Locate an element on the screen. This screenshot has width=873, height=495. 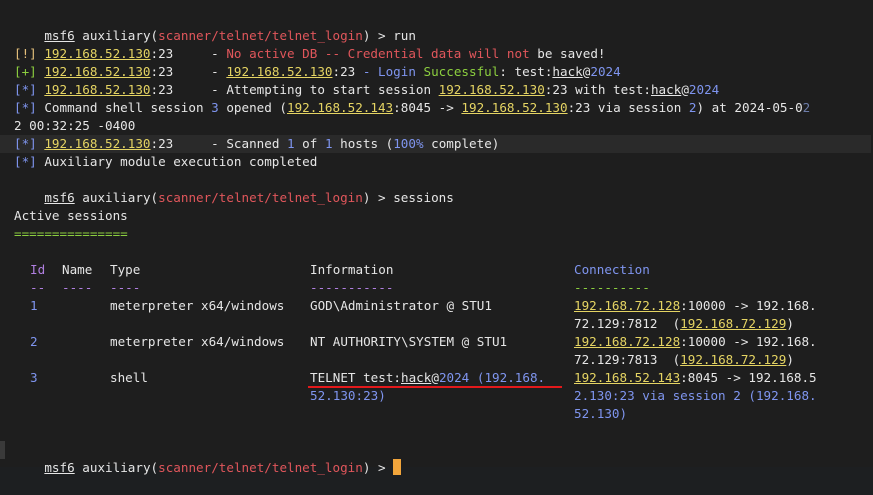
sessions-heading: Active sessions is located at coordinates (71, 215).